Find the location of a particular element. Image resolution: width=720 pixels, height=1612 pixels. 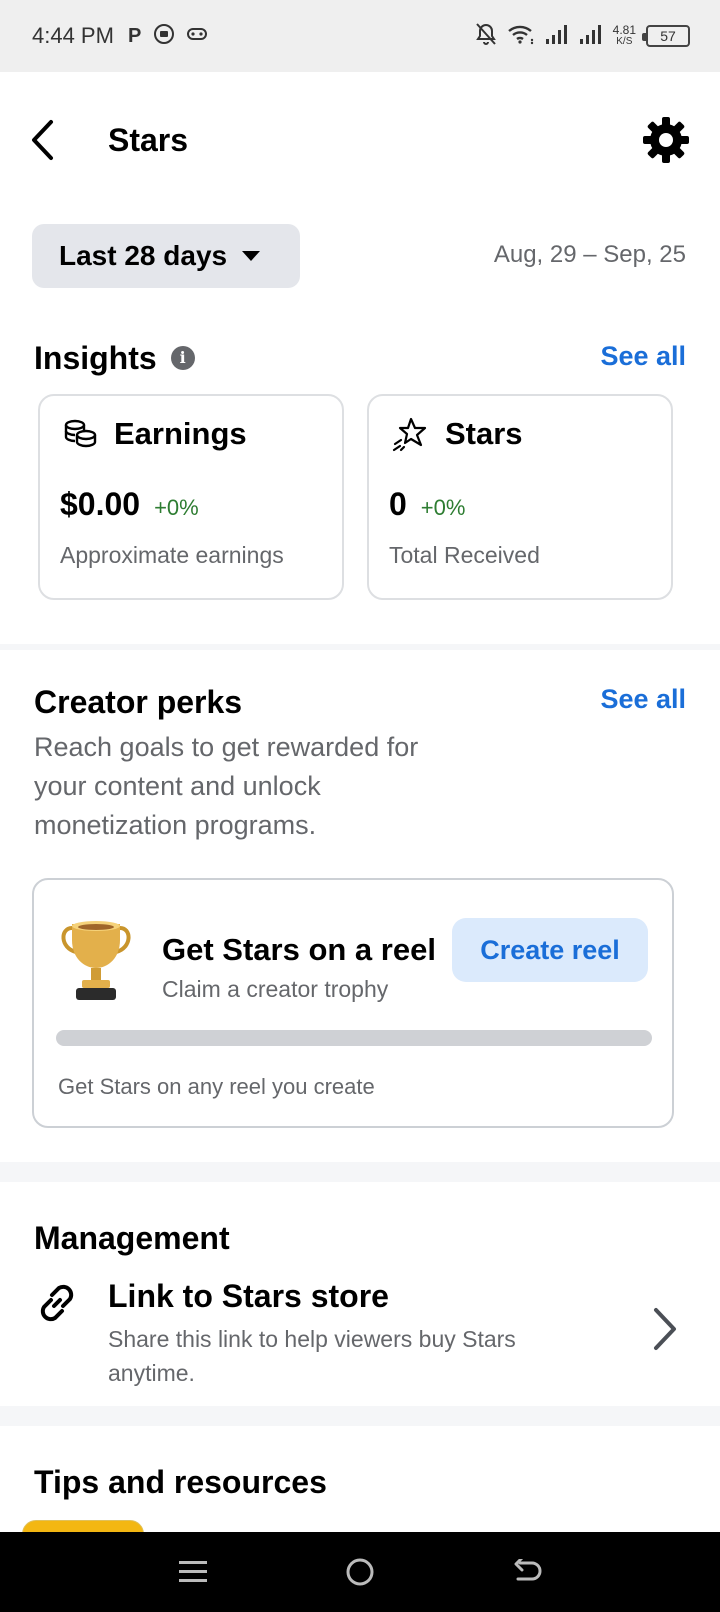

perks-see-all-link: See all is located at coordinates (643, 699).